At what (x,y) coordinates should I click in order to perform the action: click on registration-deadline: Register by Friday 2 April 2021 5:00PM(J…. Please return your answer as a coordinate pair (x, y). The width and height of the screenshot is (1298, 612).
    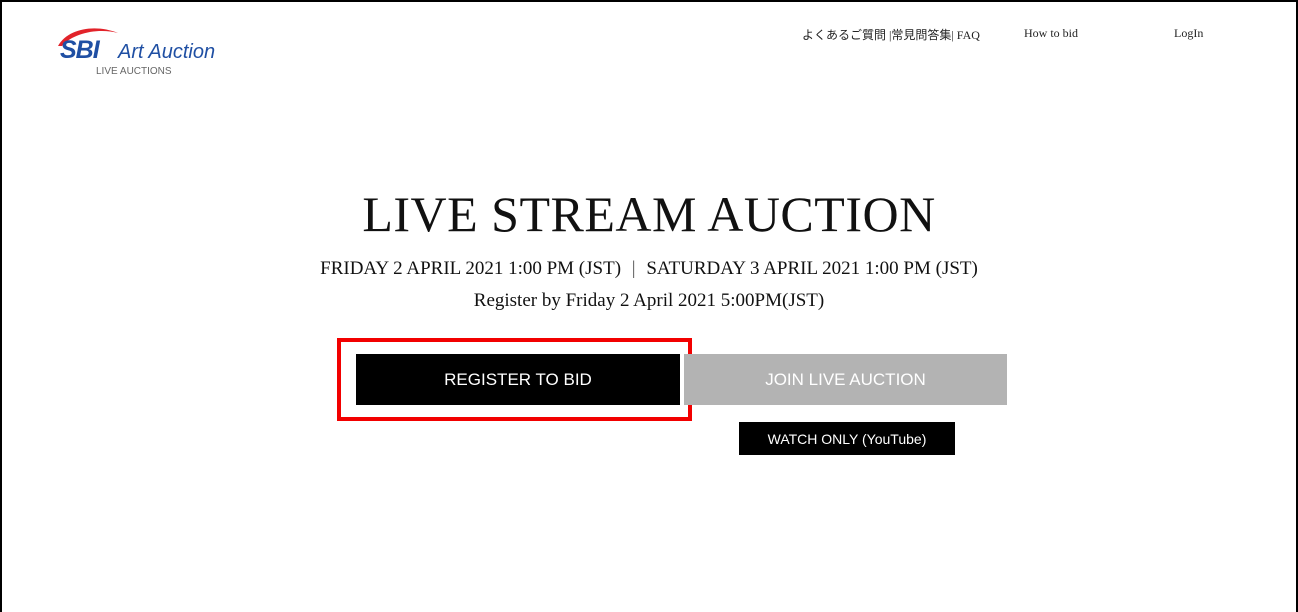
    Looking at the image, I should click on (649, 300).